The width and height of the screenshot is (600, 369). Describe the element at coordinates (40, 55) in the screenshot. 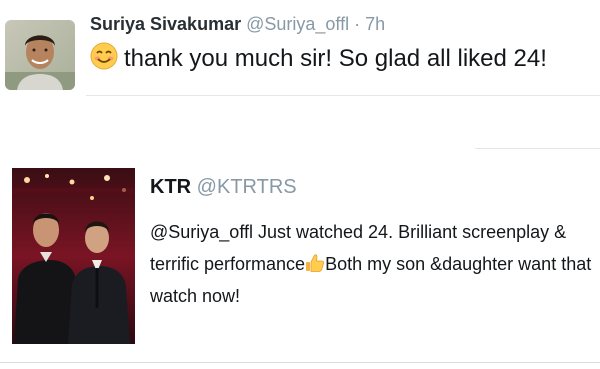

I see `avatar` at that location.